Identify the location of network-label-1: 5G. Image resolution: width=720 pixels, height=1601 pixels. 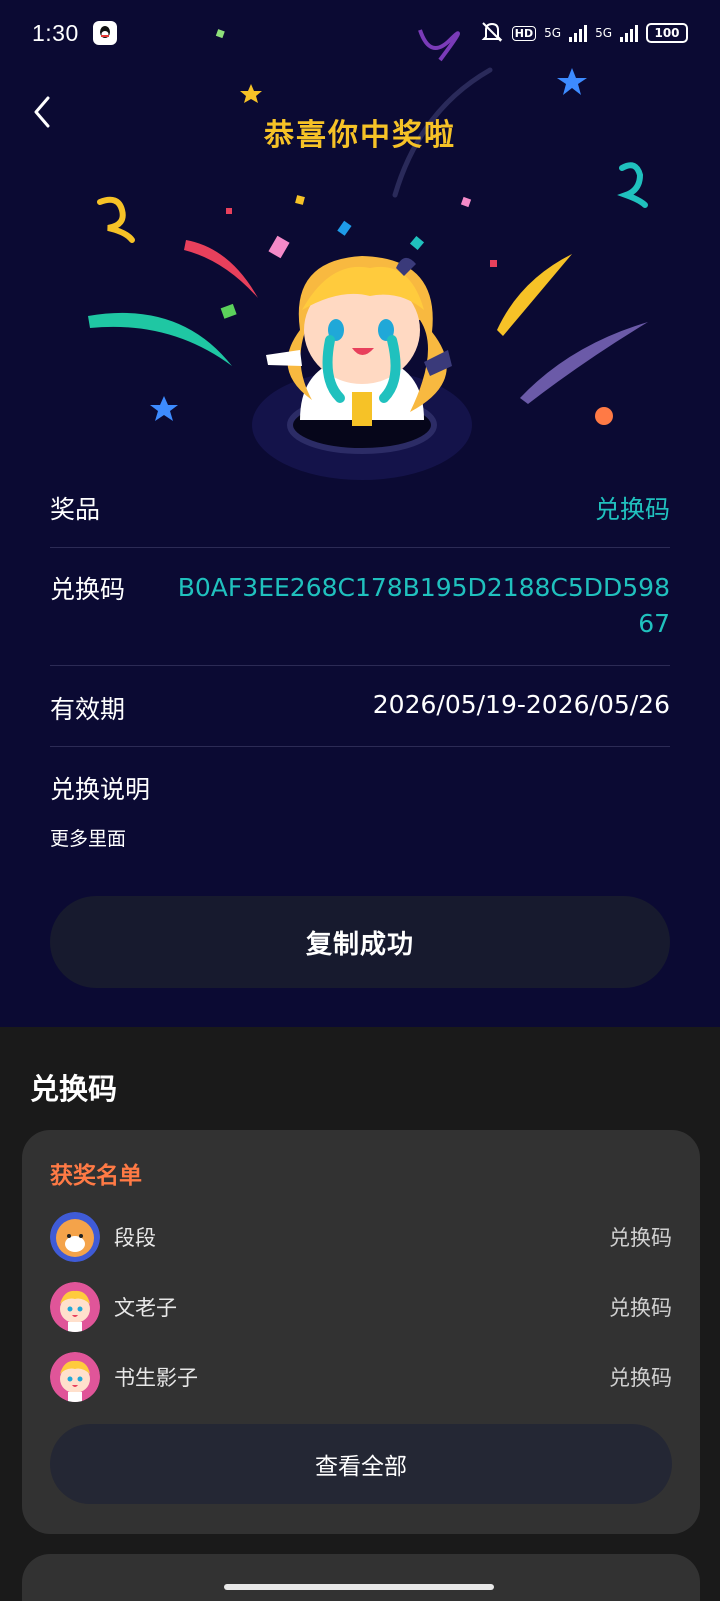
(553, 33).